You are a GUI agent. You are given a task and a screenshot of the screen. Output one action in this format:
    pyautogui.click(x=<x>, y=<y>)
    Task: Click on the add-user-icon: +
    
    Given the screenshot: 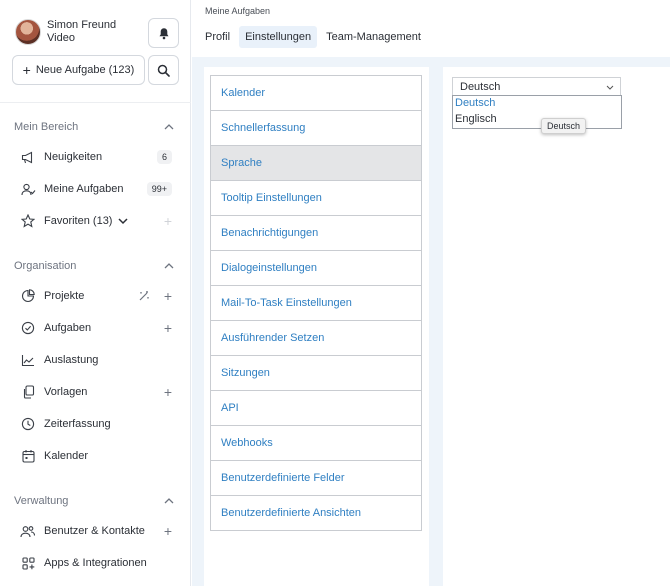 What is the action you would take?
    pyautogui.click(x=168, y=531)
    